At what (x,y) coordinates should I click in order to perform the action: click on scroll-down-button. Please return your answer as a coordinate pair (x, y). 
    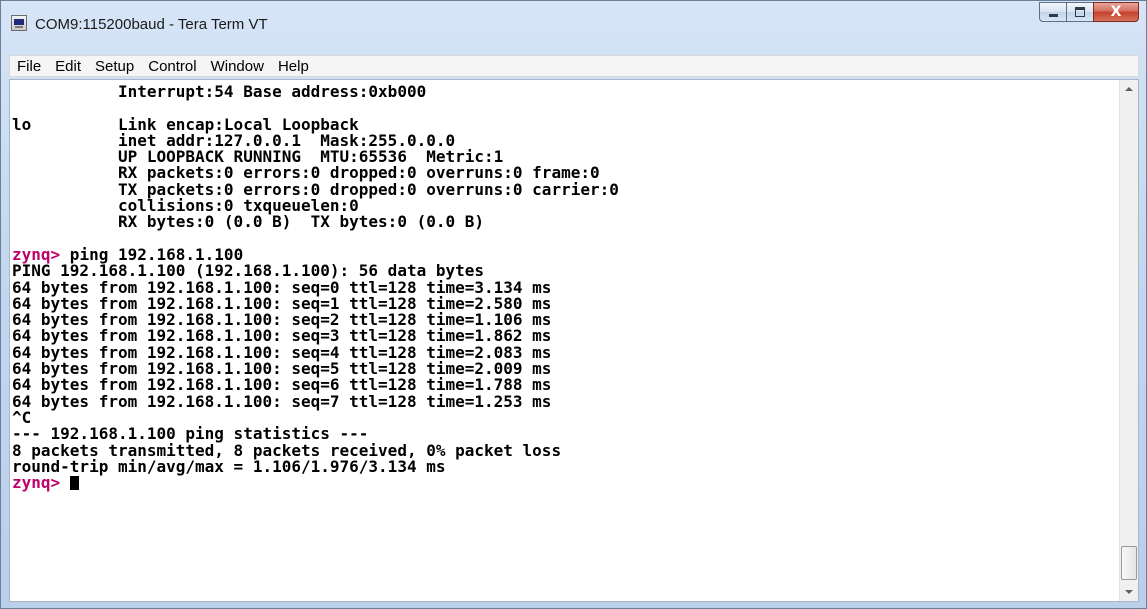
    Looking at the image, I should click on (1129, 592).